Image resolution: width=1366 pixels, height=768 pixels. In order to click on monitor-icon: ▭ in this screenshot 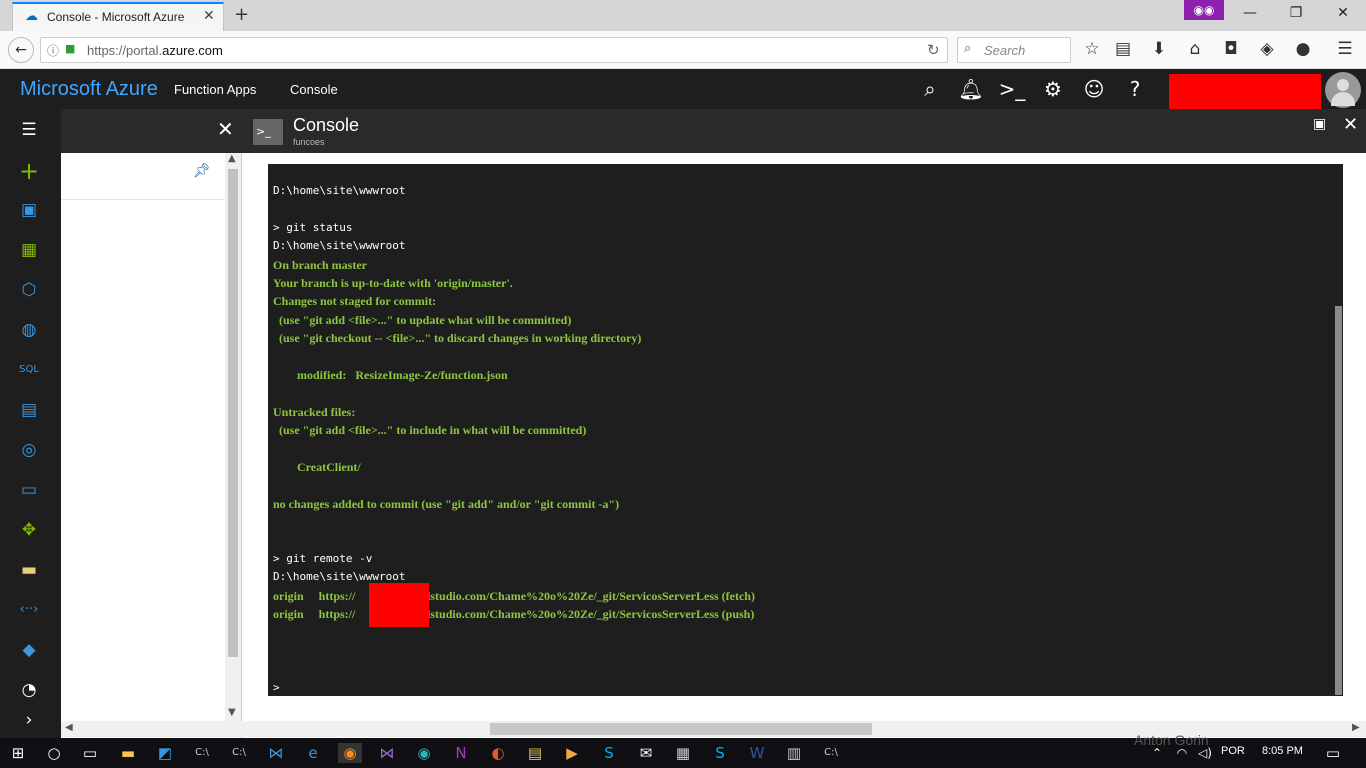, I will do `click(29, 490)`.